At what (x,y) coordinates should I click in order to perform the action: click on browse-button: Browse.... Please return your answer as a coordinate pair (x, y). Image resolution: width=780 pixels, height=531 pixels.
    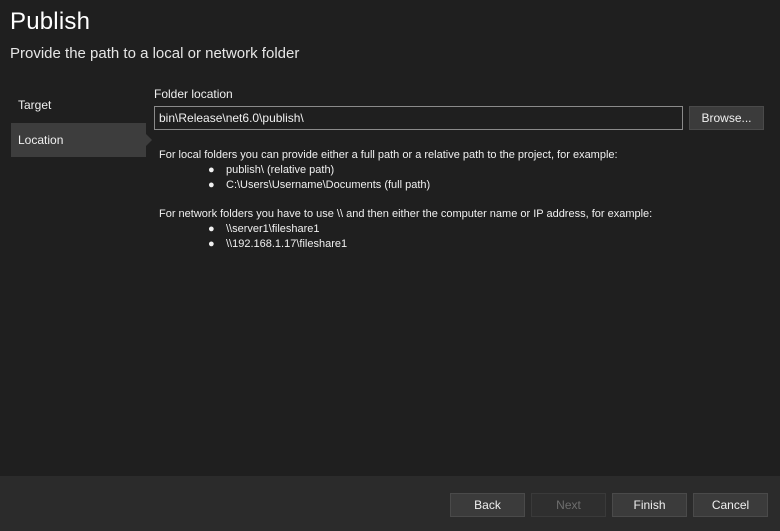
    Looking at the image, I should click on (726, 118).